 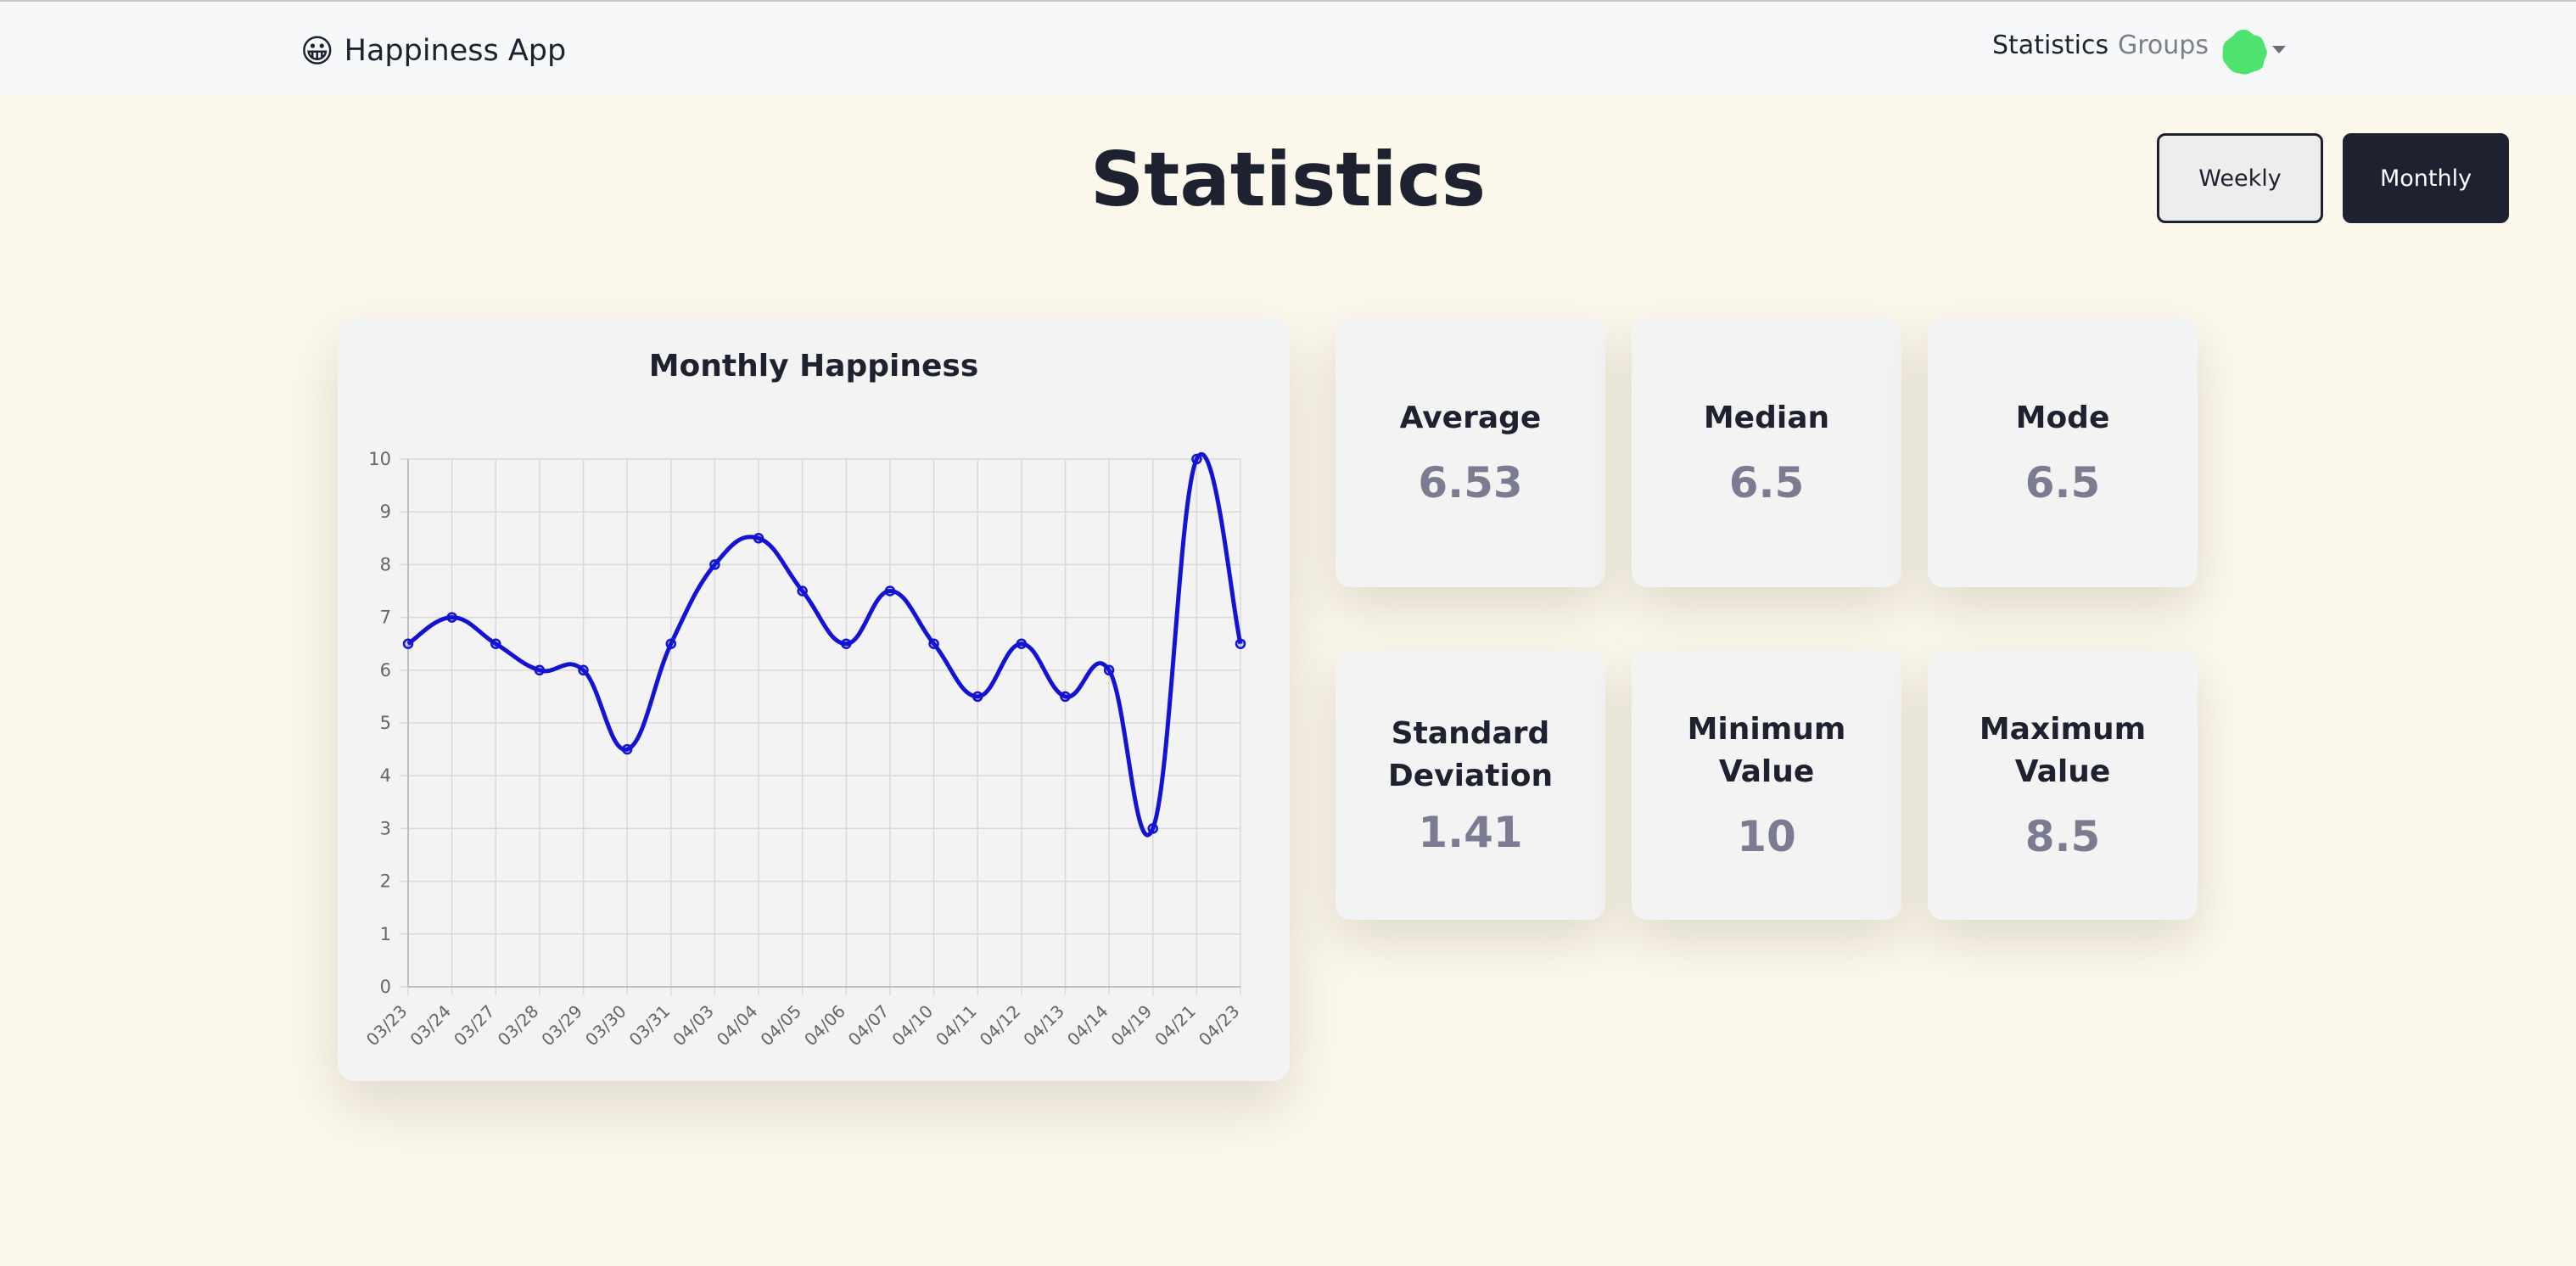 I want to click on brand-name: Happiness App, so click(x=456, y=51).